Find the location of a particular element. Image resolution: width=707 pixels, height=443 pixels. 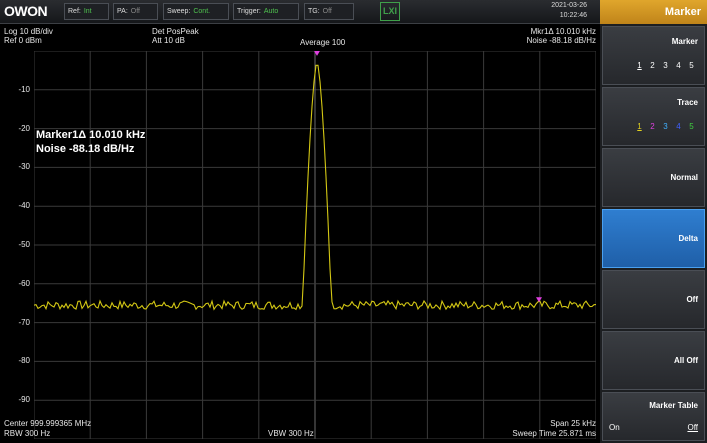

sweep-time-text: Sweep Time 25.871 ms is located at coordinates (554, 433).